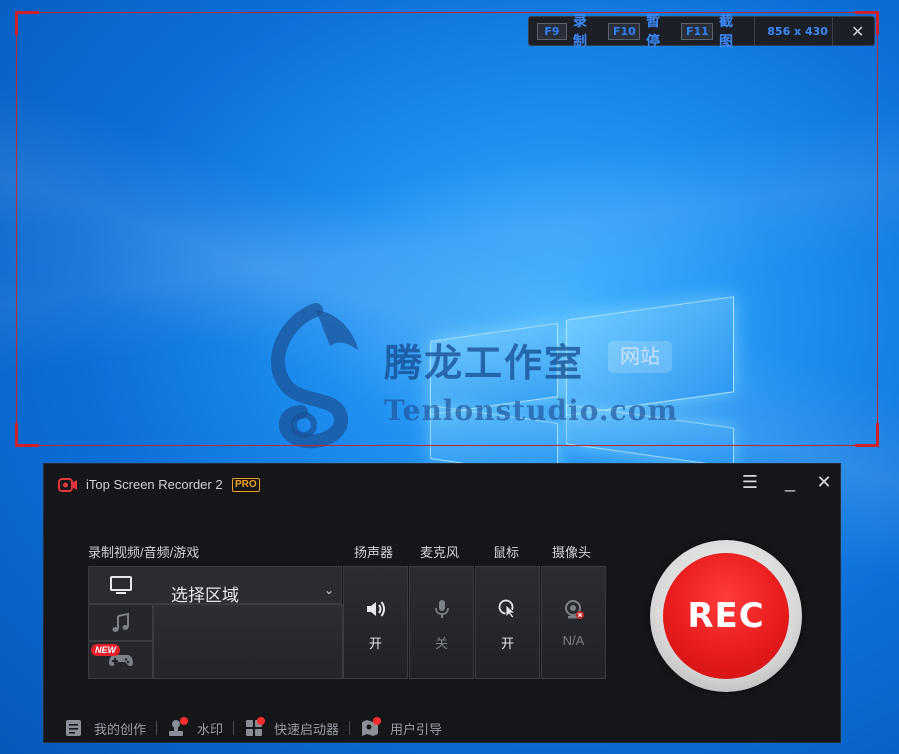 Image resolution: width=899 pixels, height=754 pixels. What do you see at coordinates (120, 729) in the screenshot?
I see `my-creations-label: 我的创作` at bounding box center [120, 729].